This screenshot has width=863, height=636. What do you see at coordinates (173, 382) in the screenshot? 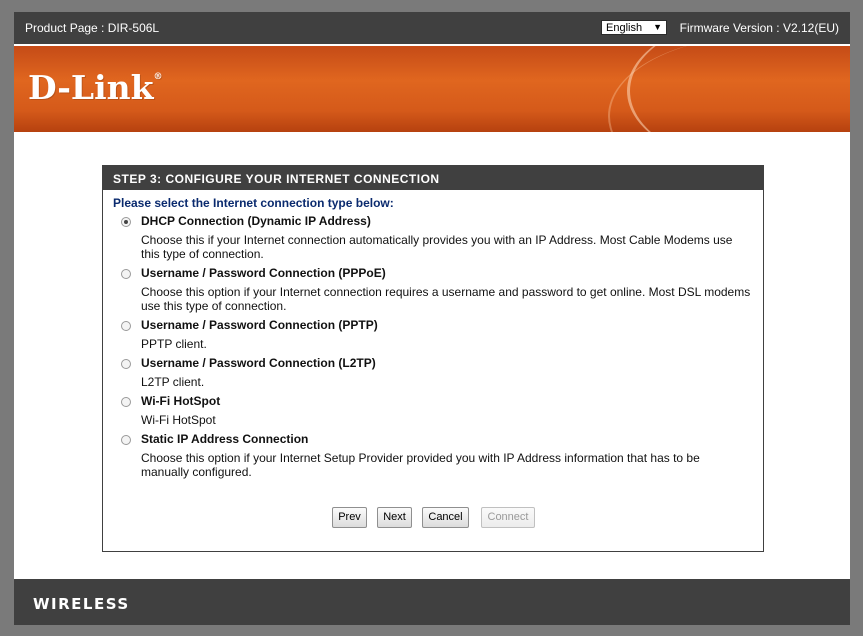
I see `option-description: L2TP client.` at bounding box center [173, 382].